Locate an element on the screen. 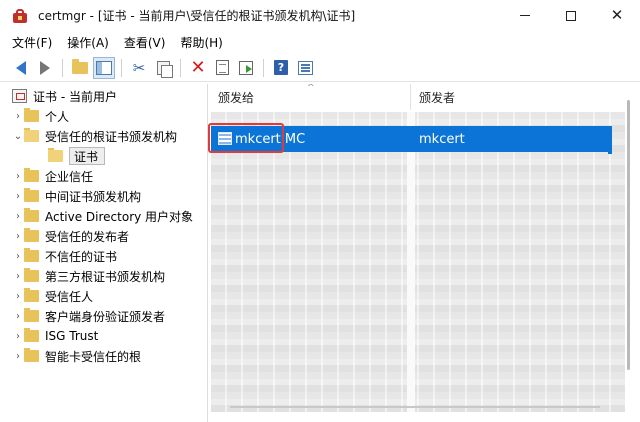 This screenshot has width=640, height=422. view-button is located at coordinates (305, 68).